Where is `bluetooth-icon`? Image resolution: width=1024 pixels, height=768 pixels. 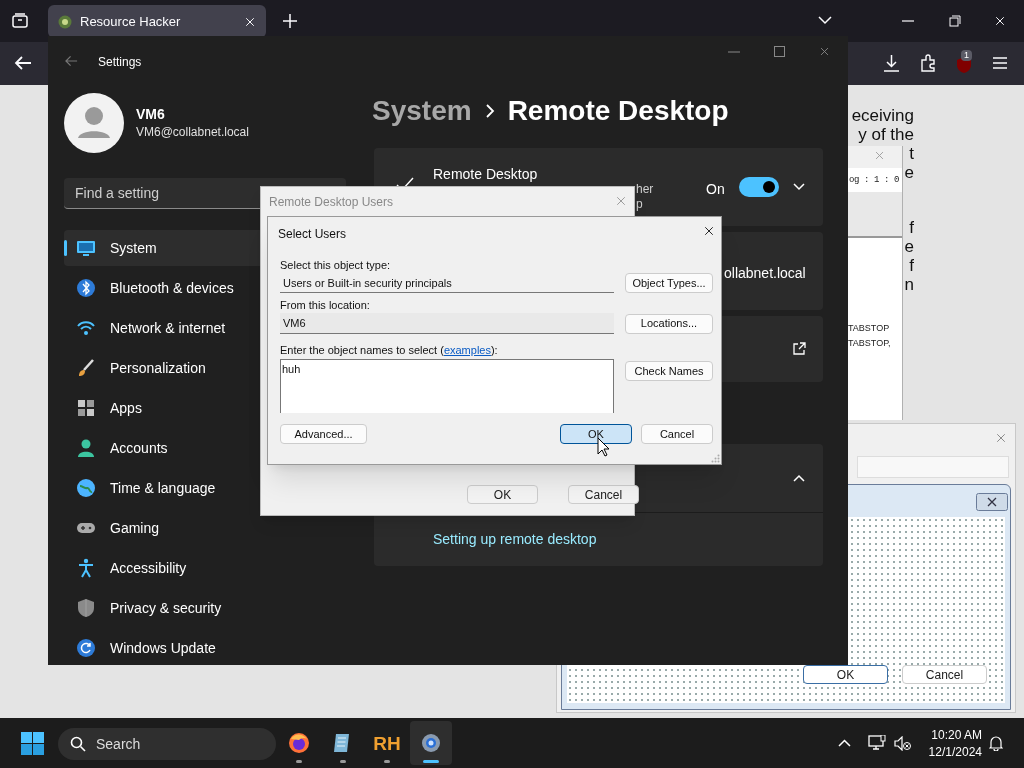 bluetooth-icon is located at coordinates (86, 288).